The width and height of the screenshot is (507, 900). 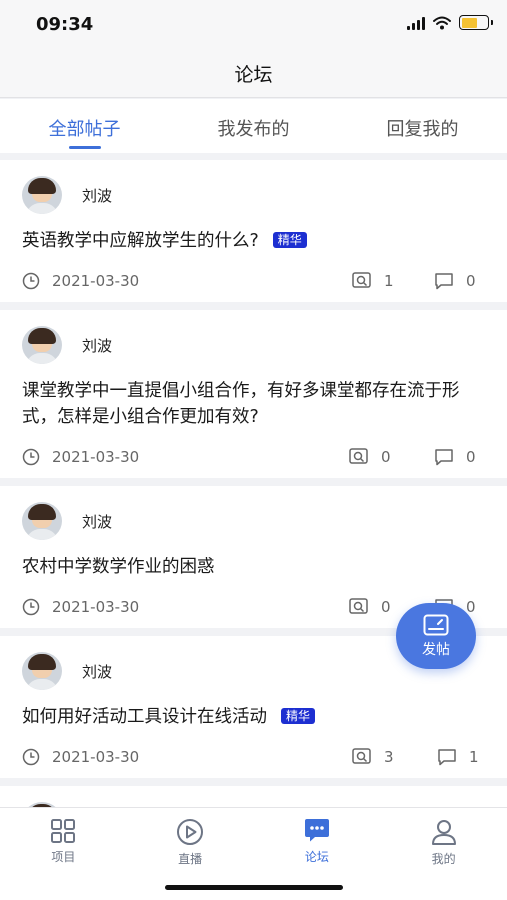 What do you see at coordinates (63, 857) in the screenshot?
I see `tabbar-label: 项目` at bounding box center [63, 857].